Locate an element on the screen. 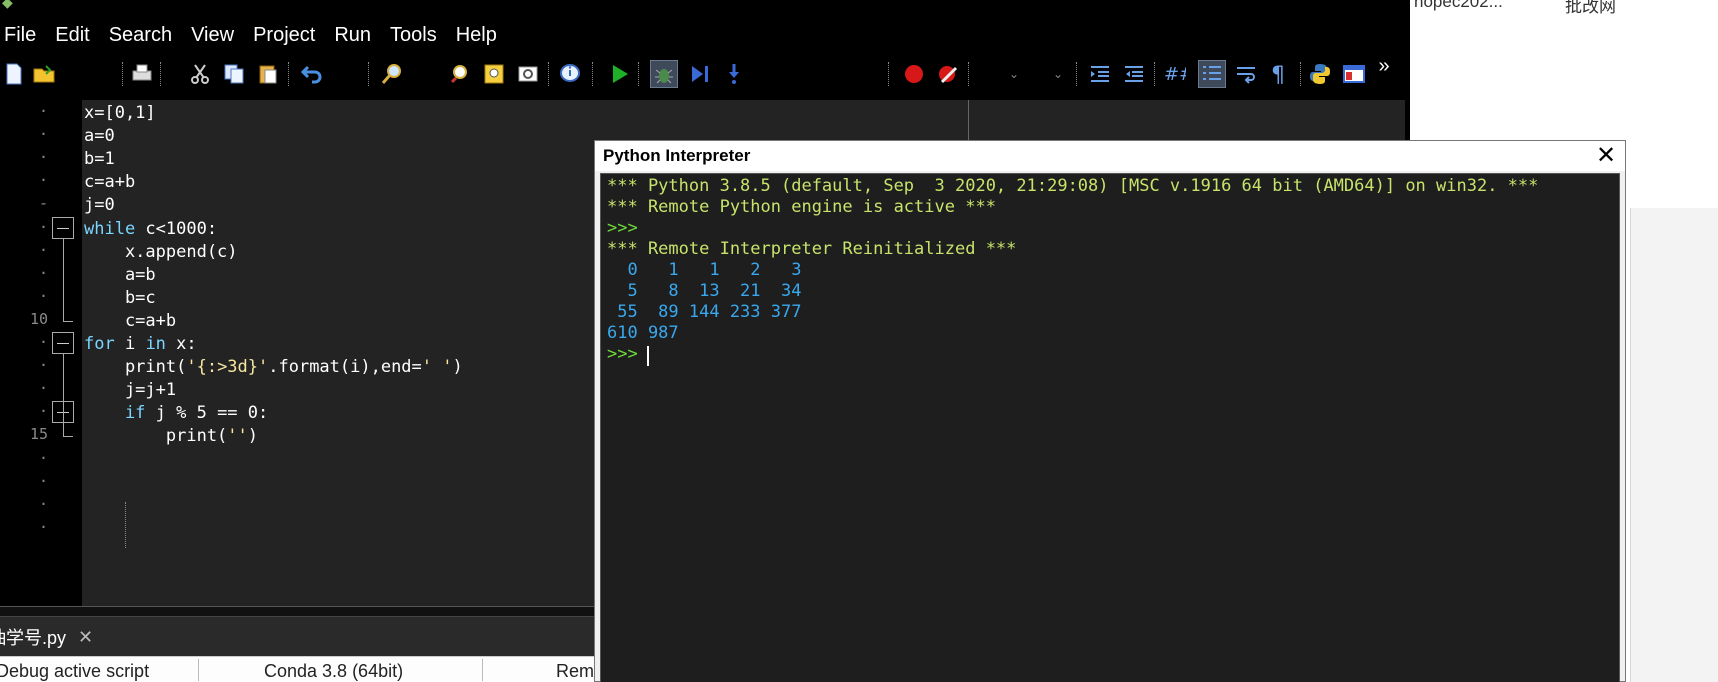 This screenshot has height=682, width=1718. text-caret is located at coordinates (648, 356).